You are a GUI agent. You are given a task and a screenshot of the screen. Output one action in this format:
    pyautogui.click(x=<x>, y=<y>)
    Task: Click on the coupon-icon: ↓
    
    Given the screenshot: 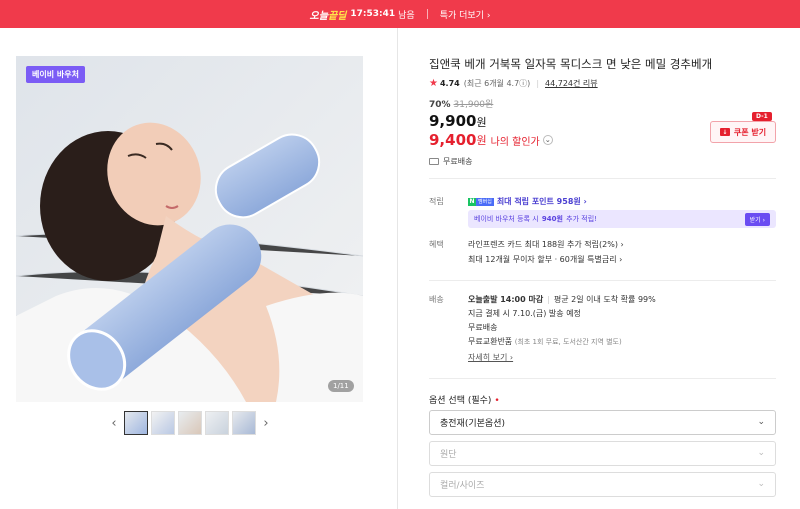 What is the action you would take?
    pyautogui.click(x=724, y=132)
    